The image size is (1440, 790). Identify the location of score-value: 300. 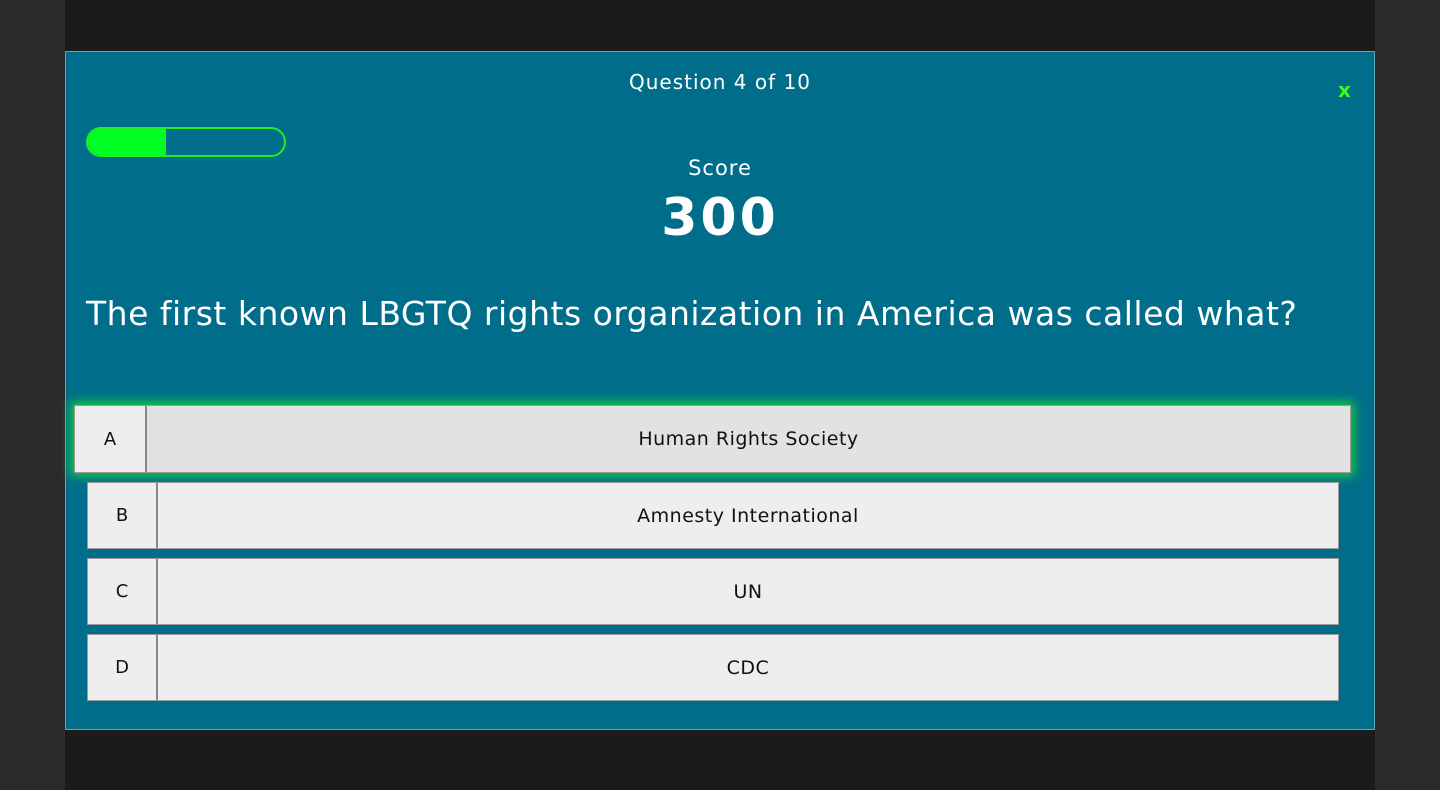
(720, 218).